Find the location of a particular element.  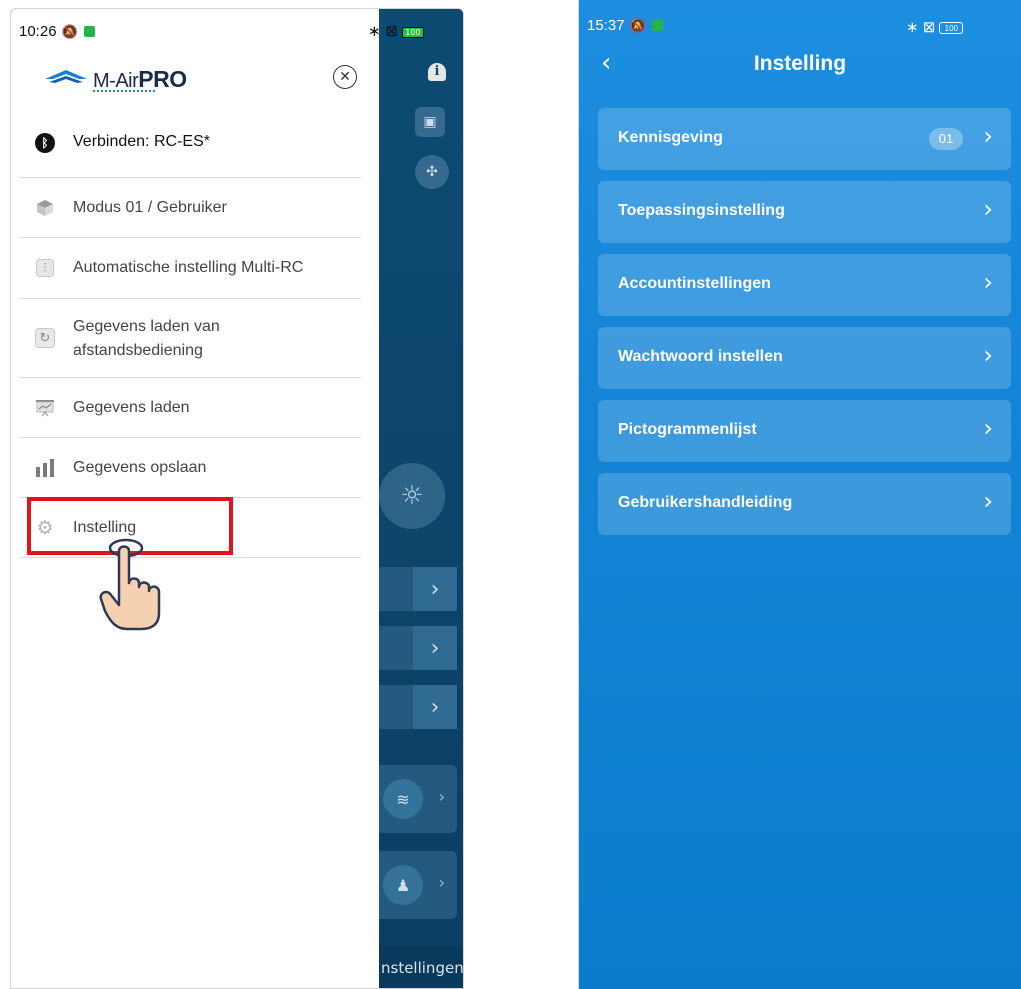

menu-item-modus: Modus 01 / Gebruiker is located at coordinates (190, 208).